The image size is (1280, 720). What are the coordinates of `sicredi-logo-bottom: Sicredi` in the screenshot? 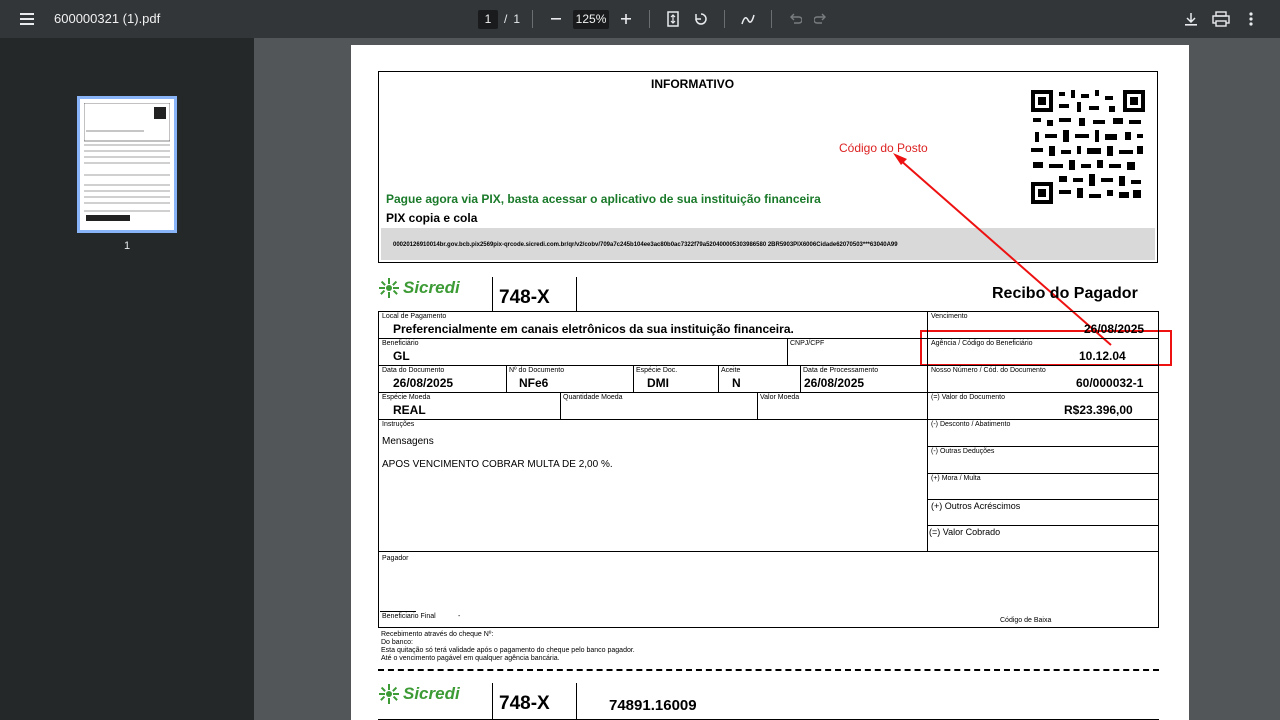 It's located at (419, 694).